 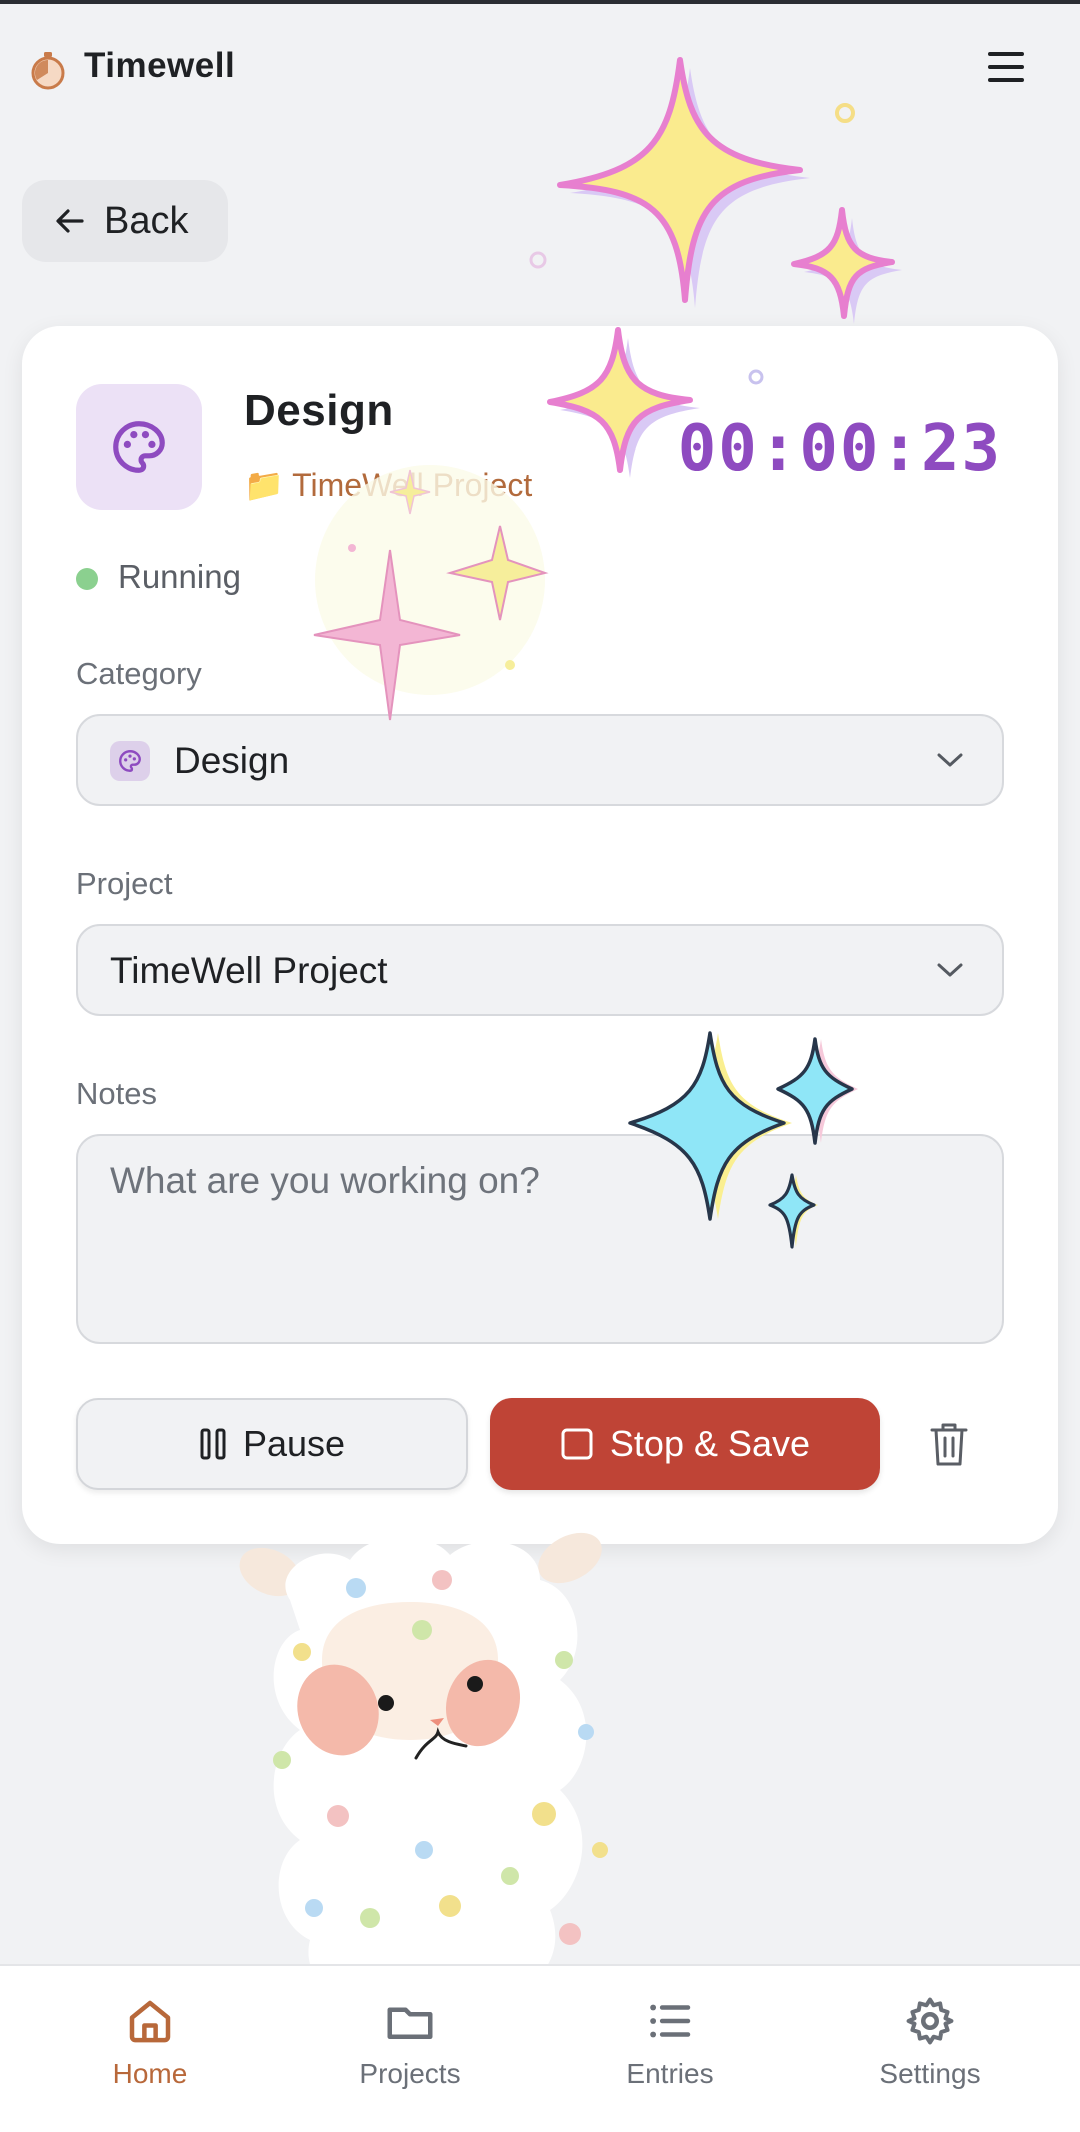 I want to click on home-icon, so click(x=150, y=2021).